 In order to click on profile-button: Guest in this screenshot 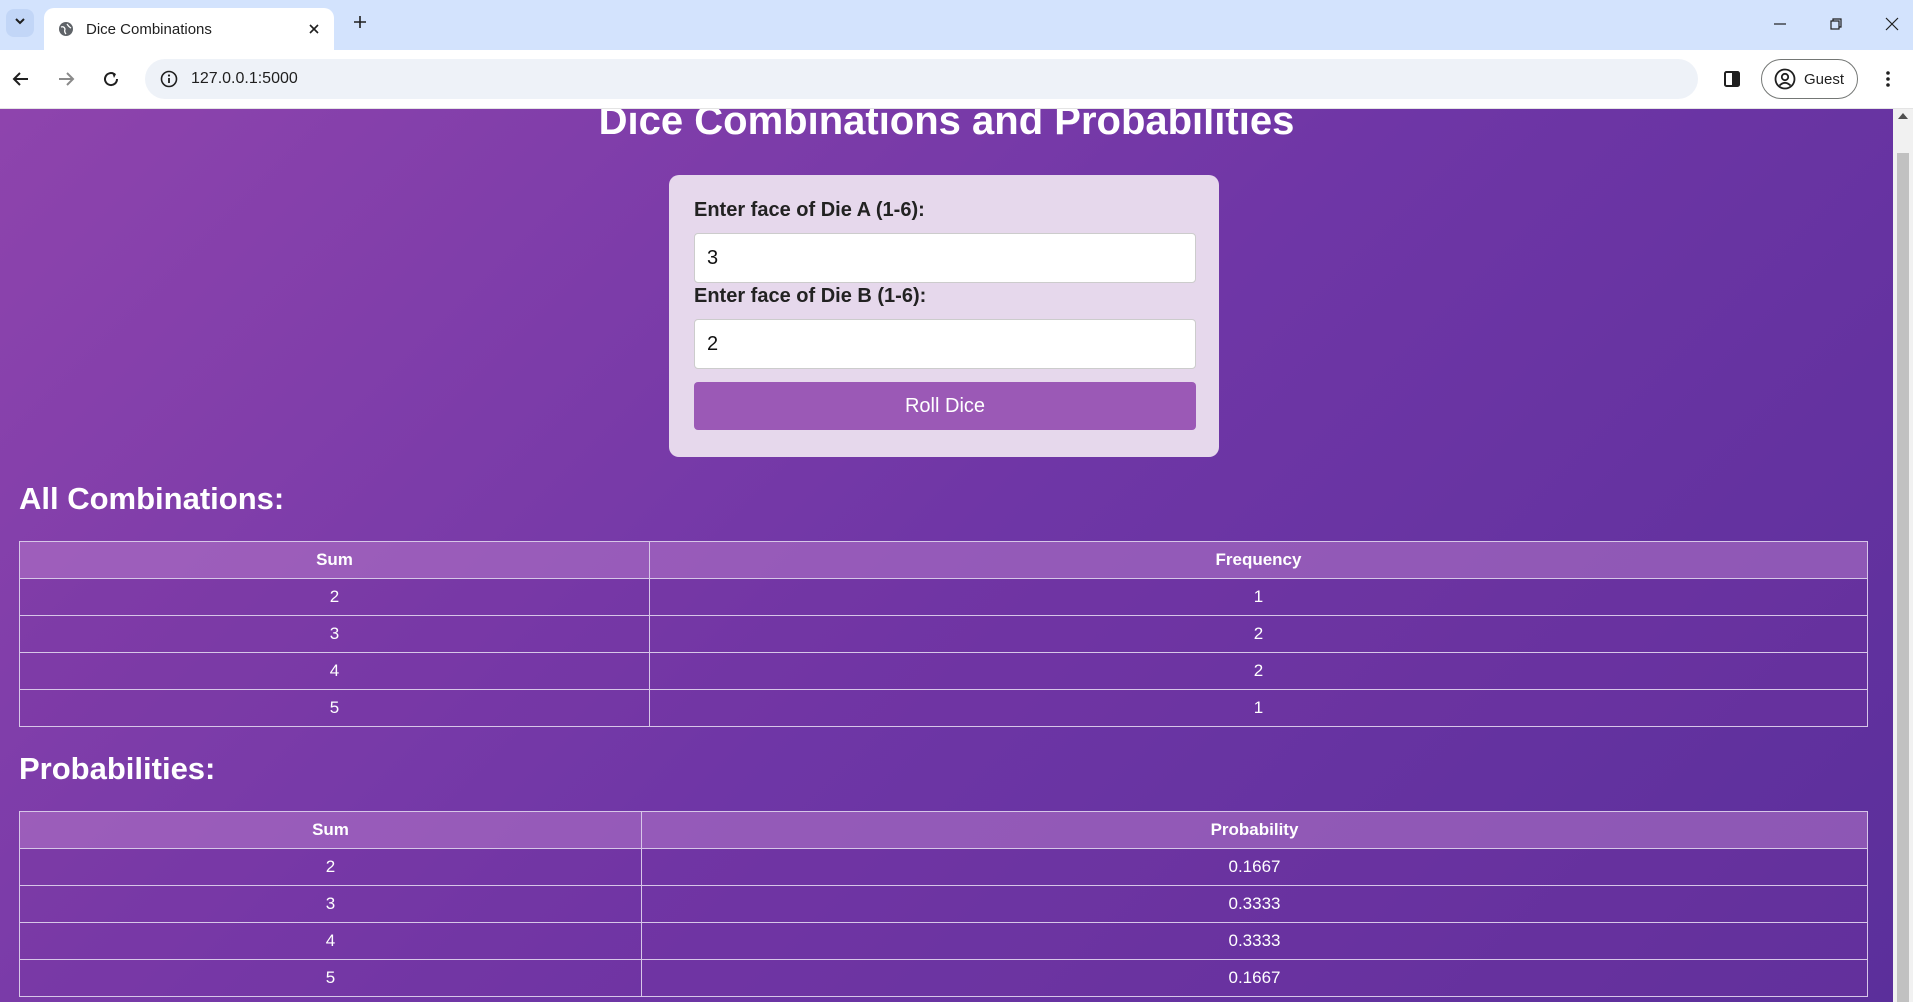, I will do `click(1809, 79)`.